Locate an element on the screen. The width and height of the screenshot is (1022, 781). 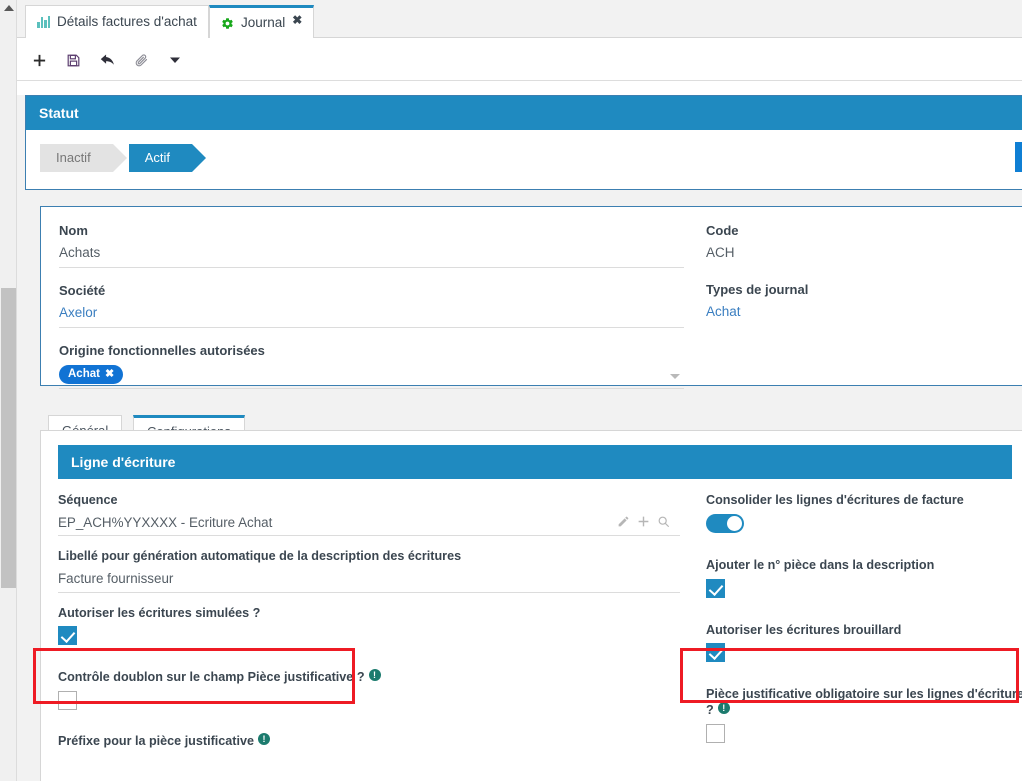
search-icon is located at coordinates (663, 524).